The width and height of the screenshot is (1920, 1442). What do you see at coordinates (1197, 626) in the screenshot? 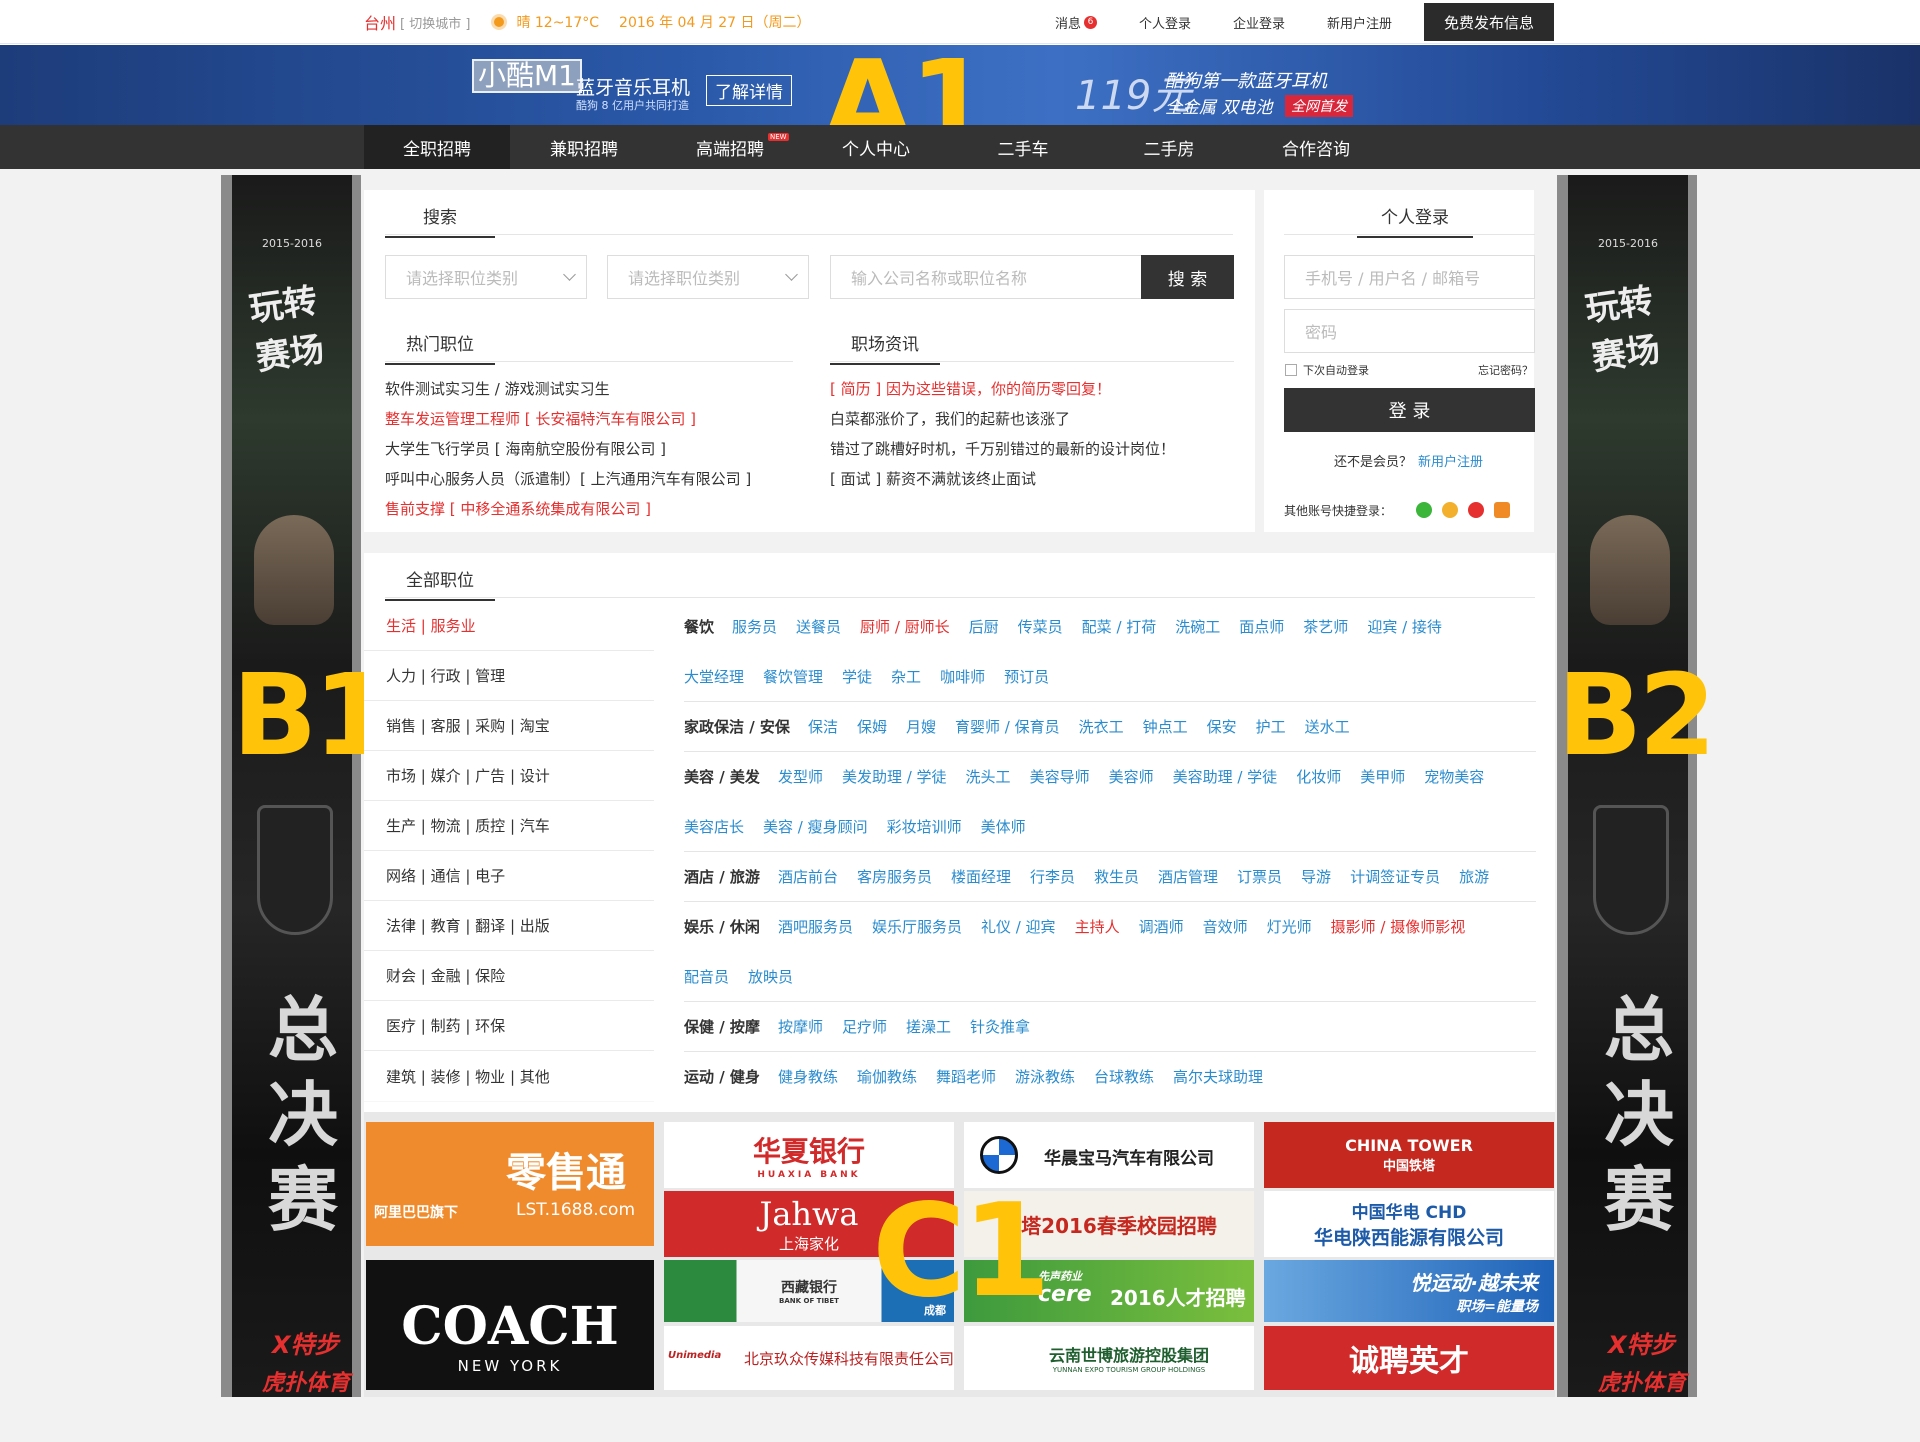
I see `job-link: 洗碗工` at bounding box center [1197, 626].